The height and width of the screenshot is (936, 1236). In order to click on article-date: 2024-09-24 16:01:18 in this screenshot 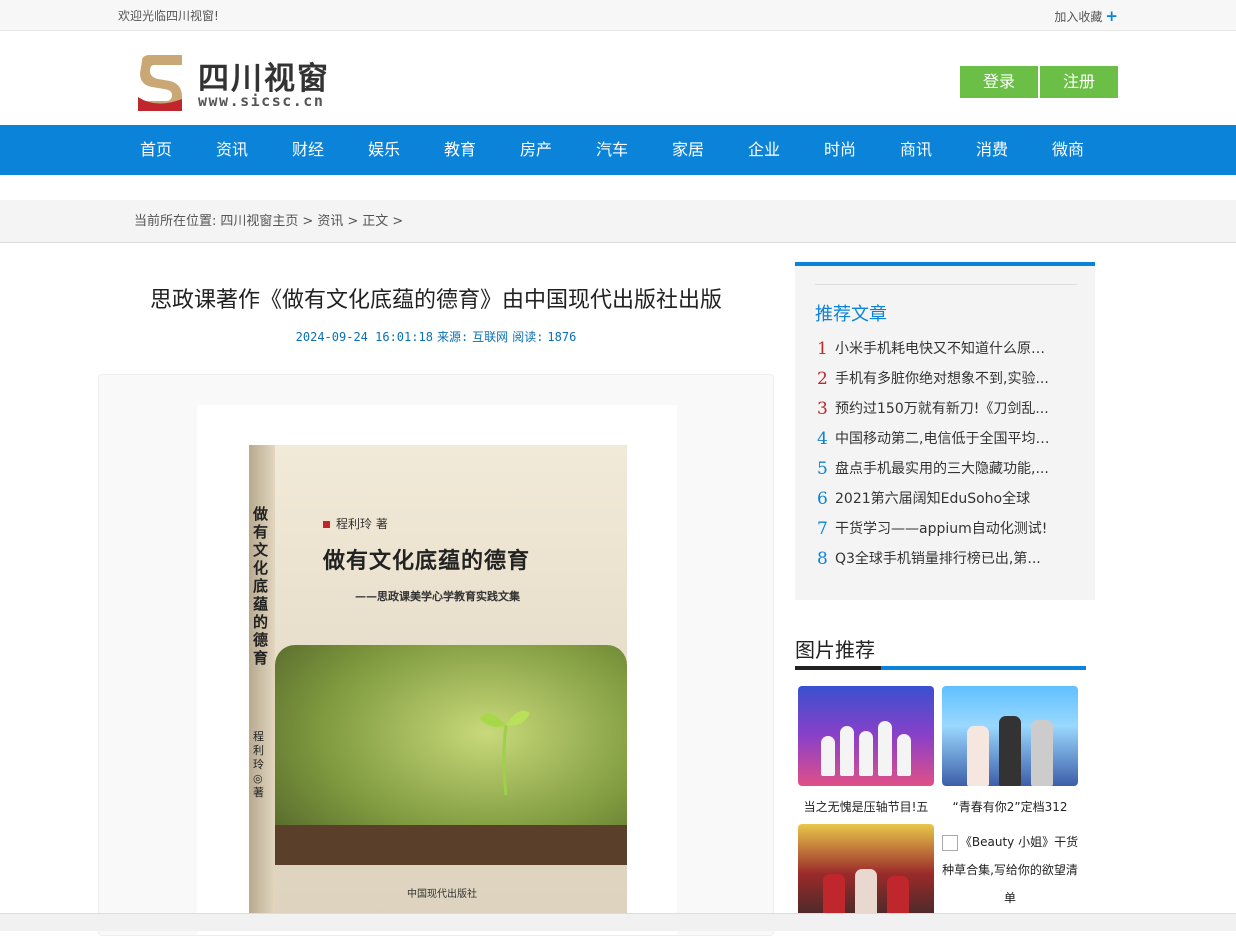, I will do `click(364, 337)`.